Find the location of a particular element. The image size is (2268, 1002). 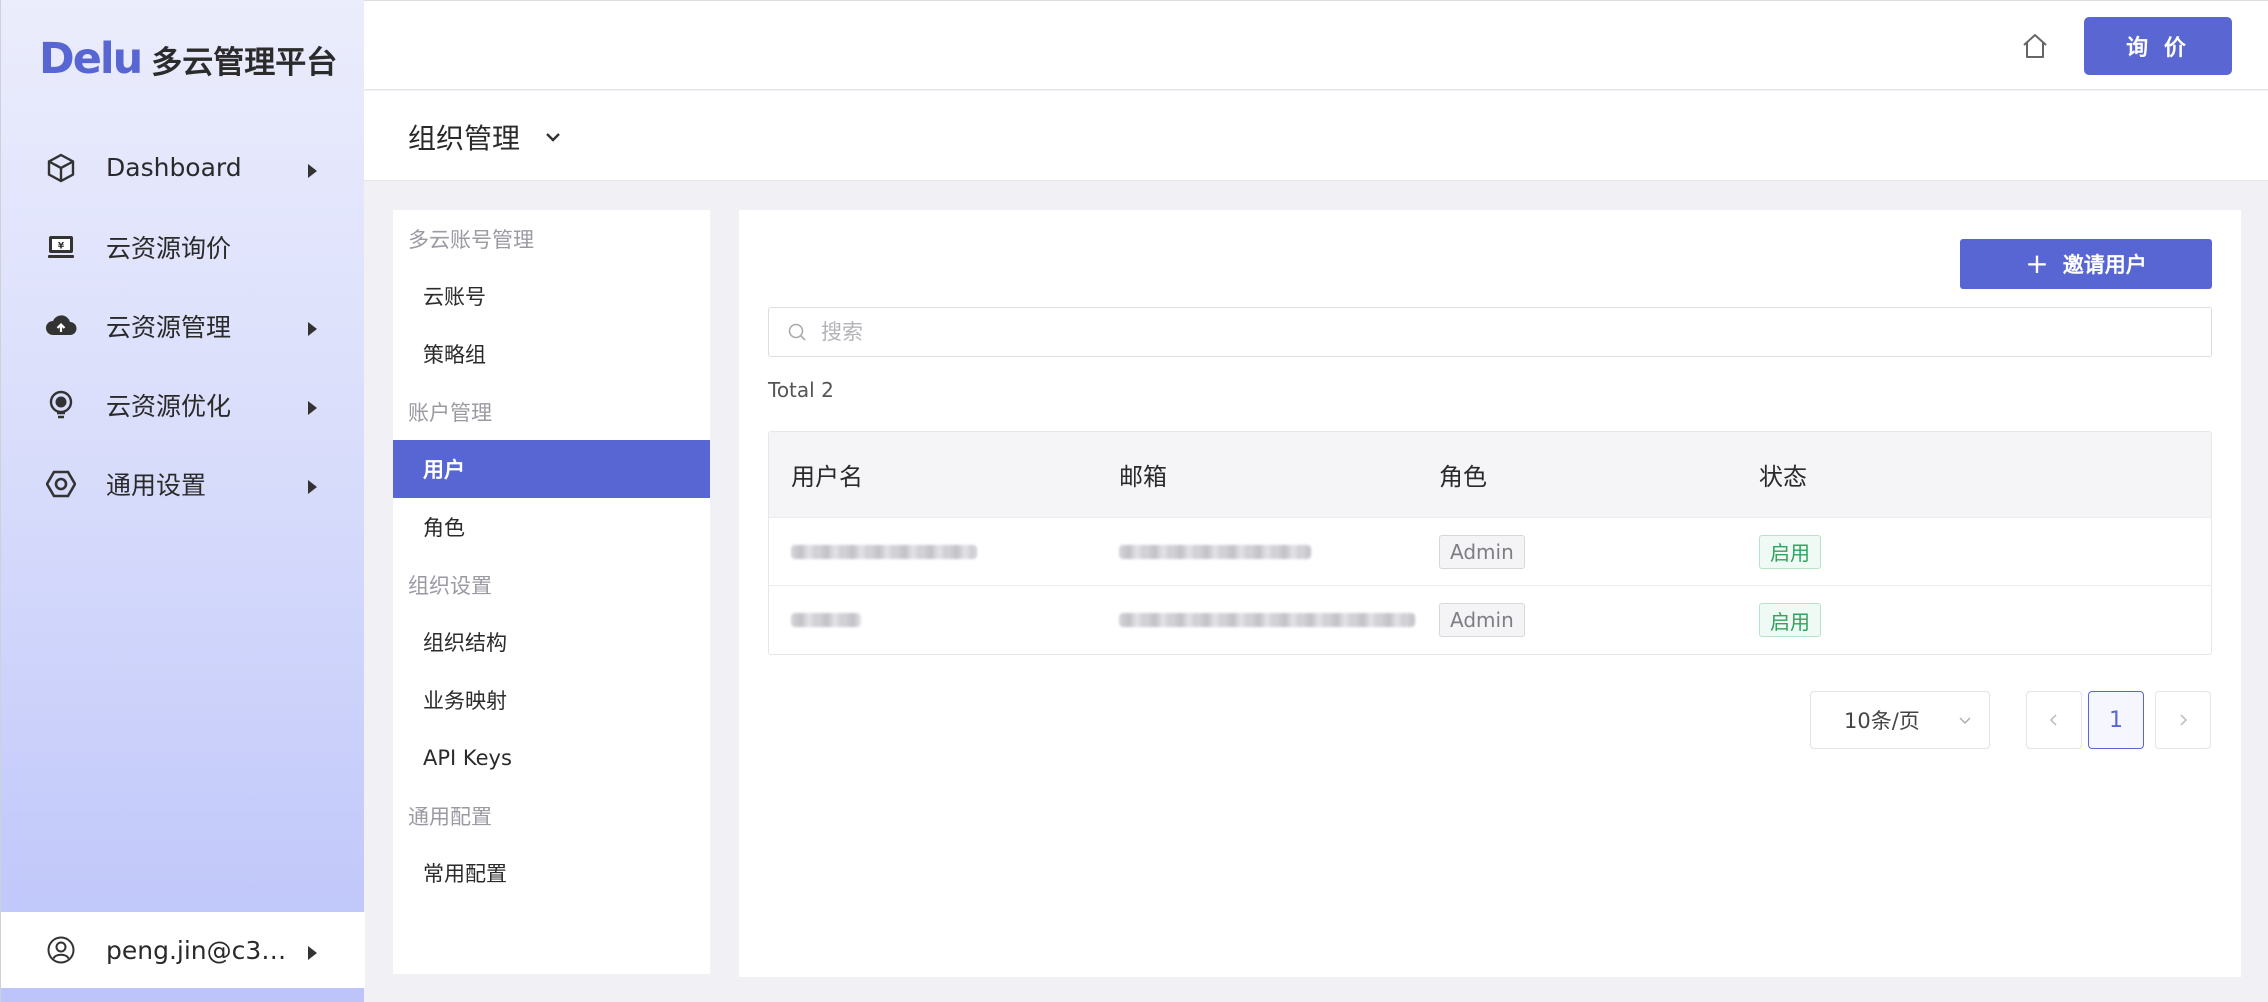

page-header: 组织管理 is located at coordinates (1316, 136).